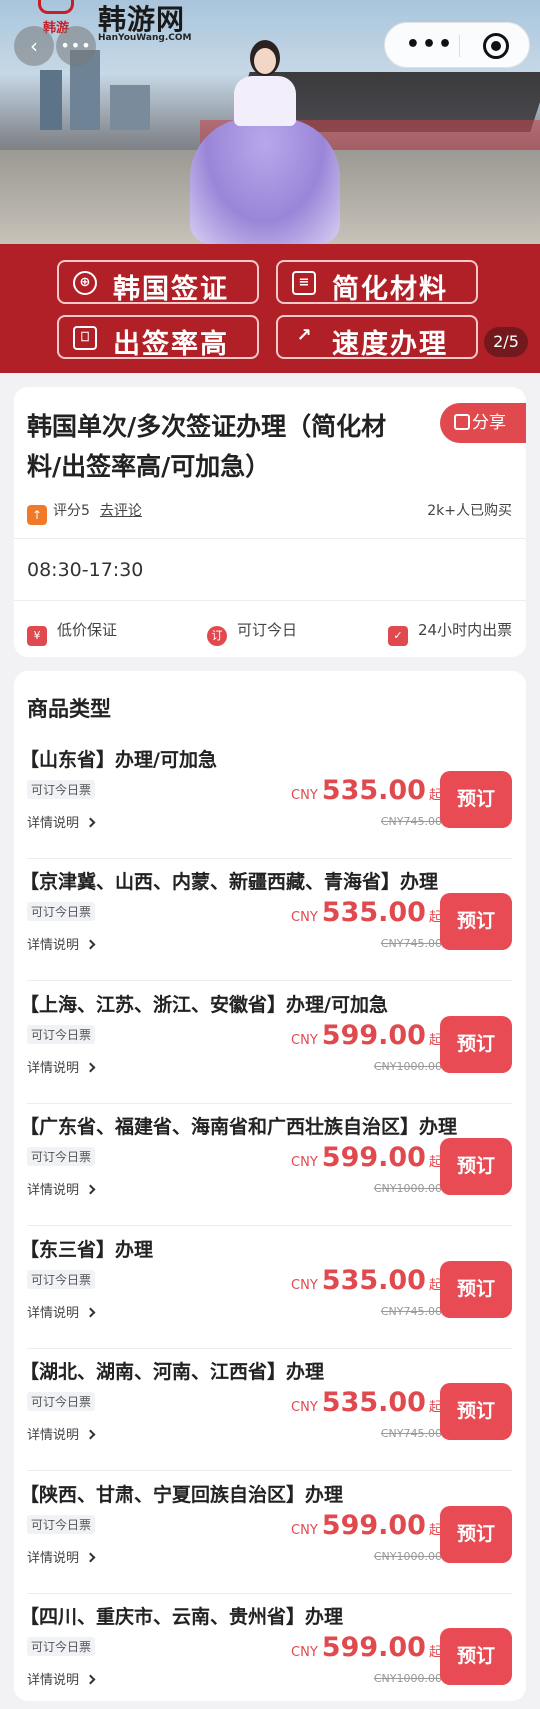 This screenshot has height=1709, width=540. What do you see at coordinates (450, 632) in the screenshot?
I see `guarantee-24h-ticket: ✓ 24小时内出票` at bounding box center [450, 632].